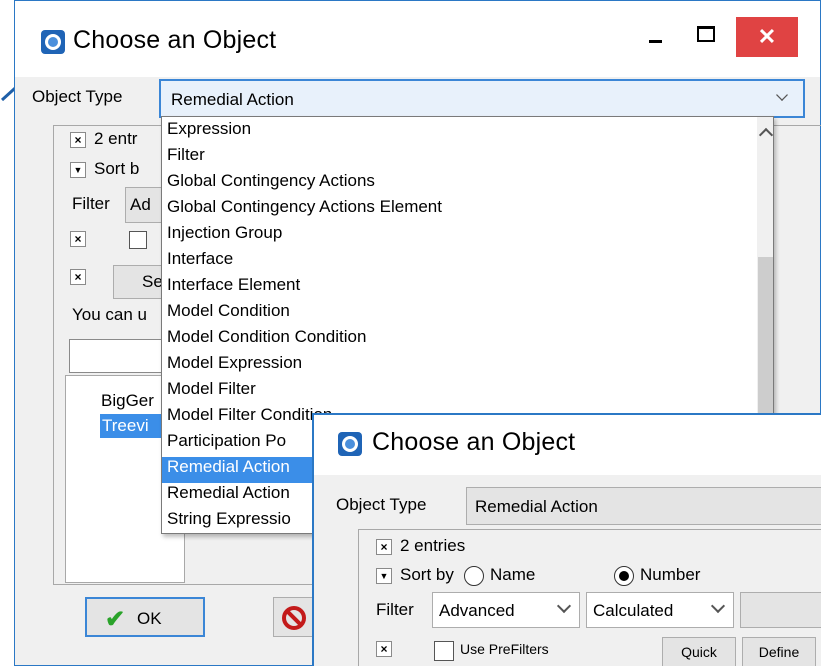 The height and width of the screenshot is (666, 821). Describe the element at coordinates (271, 181) in the screenshot. I see `dropdown-item: Global Contingency Actions` at that location.